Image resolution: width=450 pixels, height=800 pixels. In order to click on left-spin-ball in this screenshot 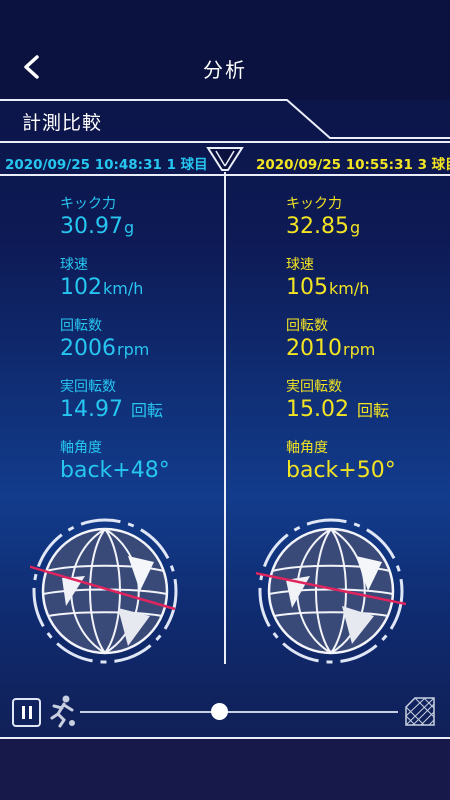, I will do `click(104, 591)`.